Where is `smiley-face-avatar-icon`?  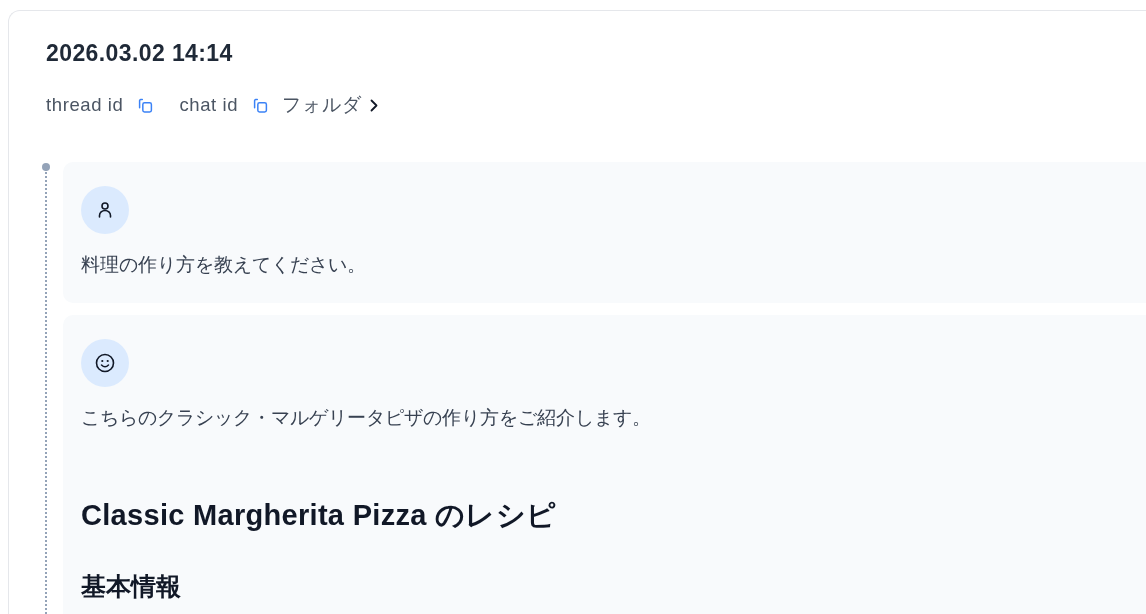 smiley-face-avatar-icon is located at coordinates (105, 363).